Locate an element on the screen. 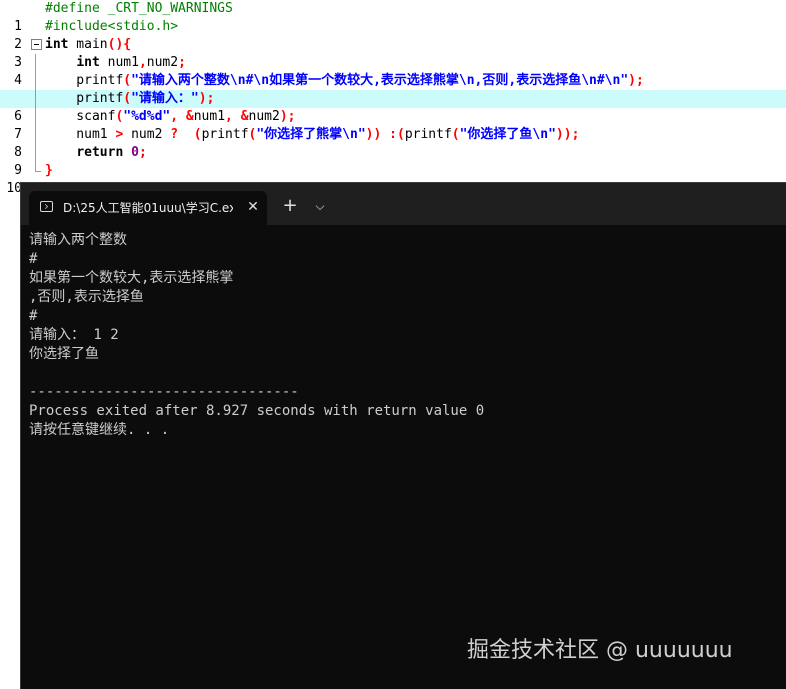  code-line: 1 #define _CRT_NO_WARNINGS is located at coordinates (393, 17).